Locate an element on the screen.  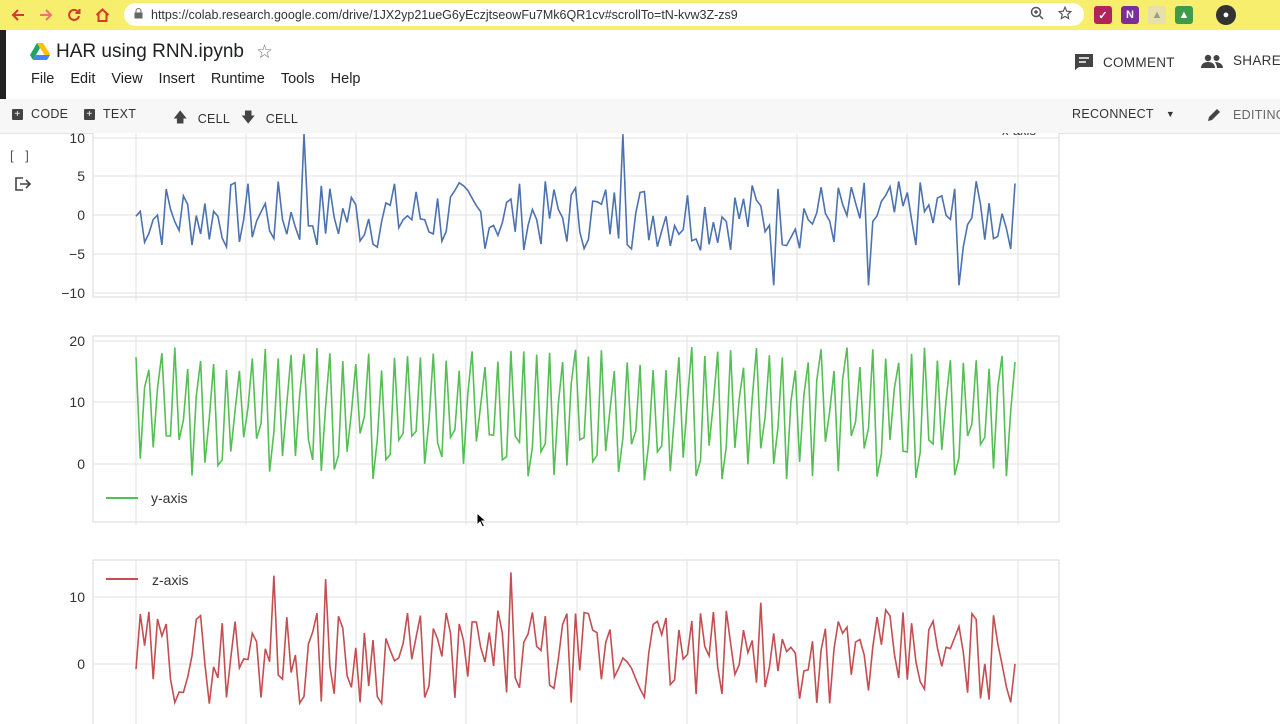
output-menu-icon is located at coordinates (23, 184).